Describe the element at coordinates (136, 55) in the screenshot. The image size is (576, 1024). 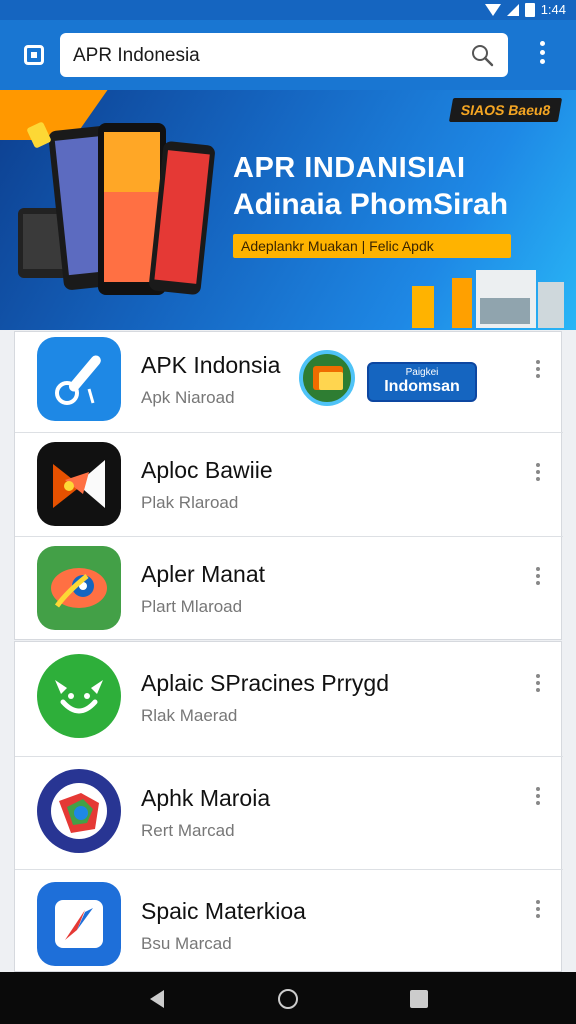
I see `search-query: APR Indonesia` at that location.